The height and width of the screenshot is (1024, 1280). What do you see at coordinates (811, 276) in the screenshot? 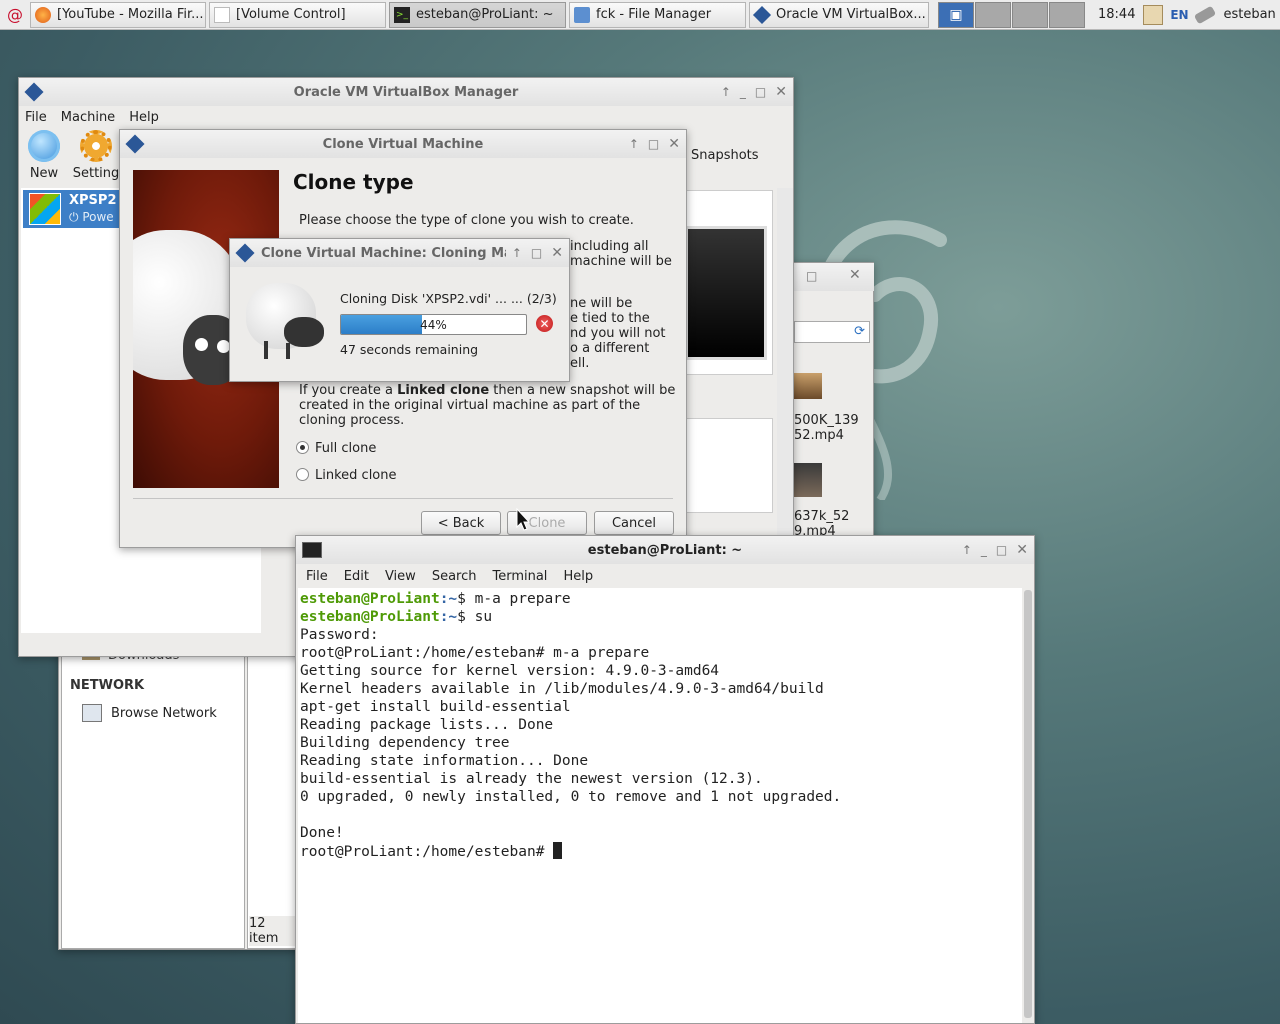
I see `fm-maximize-button: □` at bounding box center [811, 276].